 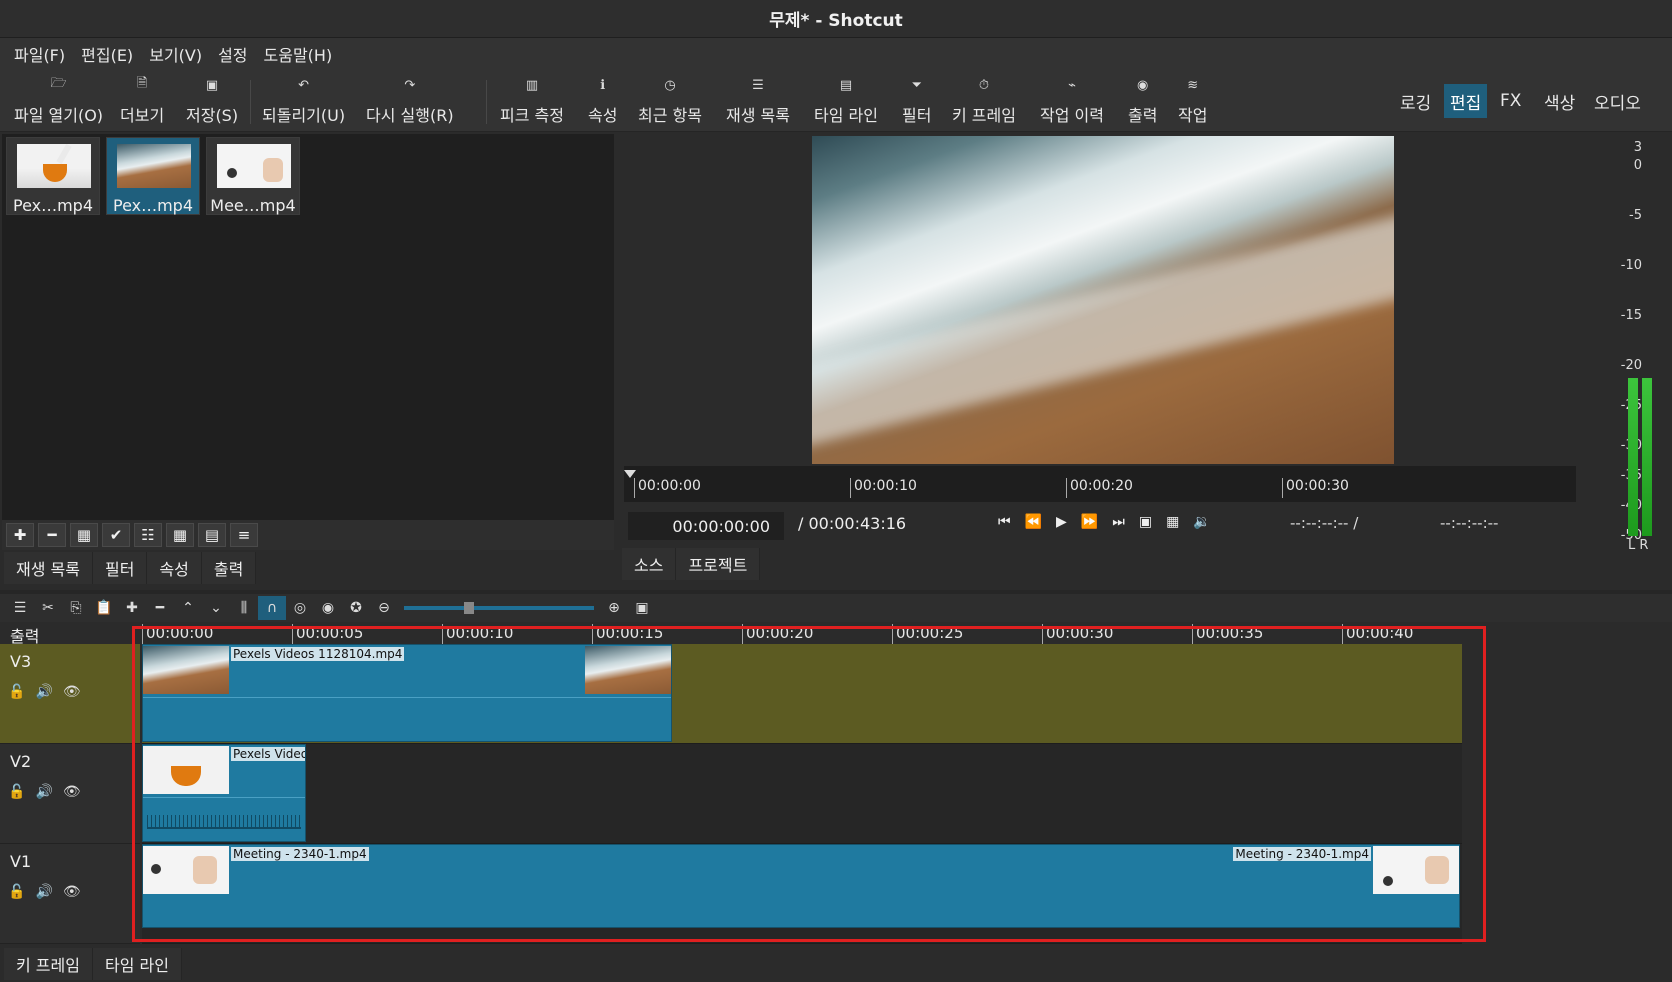 What do you see at coordinates (180, 535) in the screenshot?
I see `tiles-view-icon: ▦` at bounding box center [180, 535].